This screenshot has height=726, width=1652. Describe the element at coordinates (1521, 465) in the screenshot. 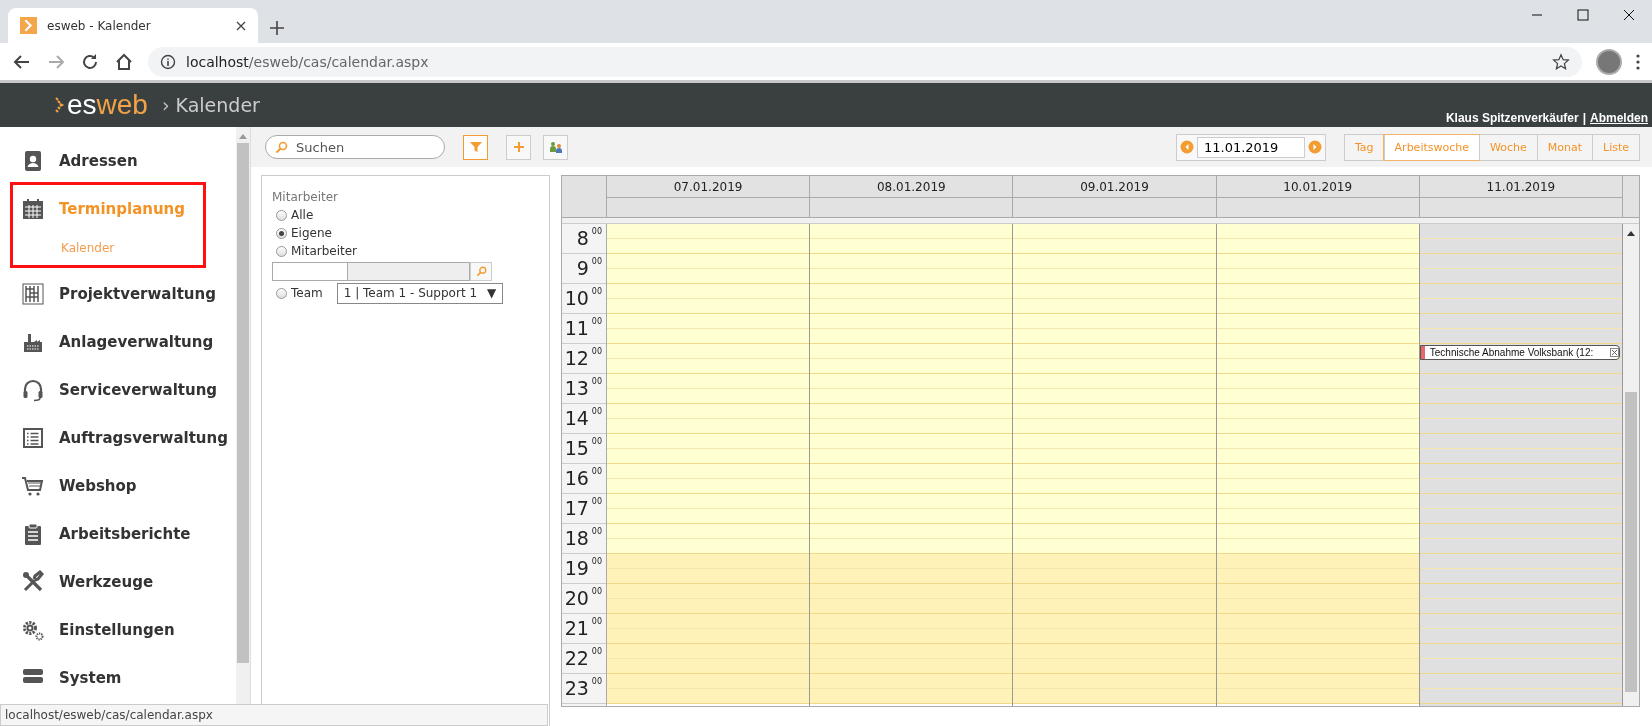

I see `day-column: Technische Abnahme Volksbank (12:` at that location.